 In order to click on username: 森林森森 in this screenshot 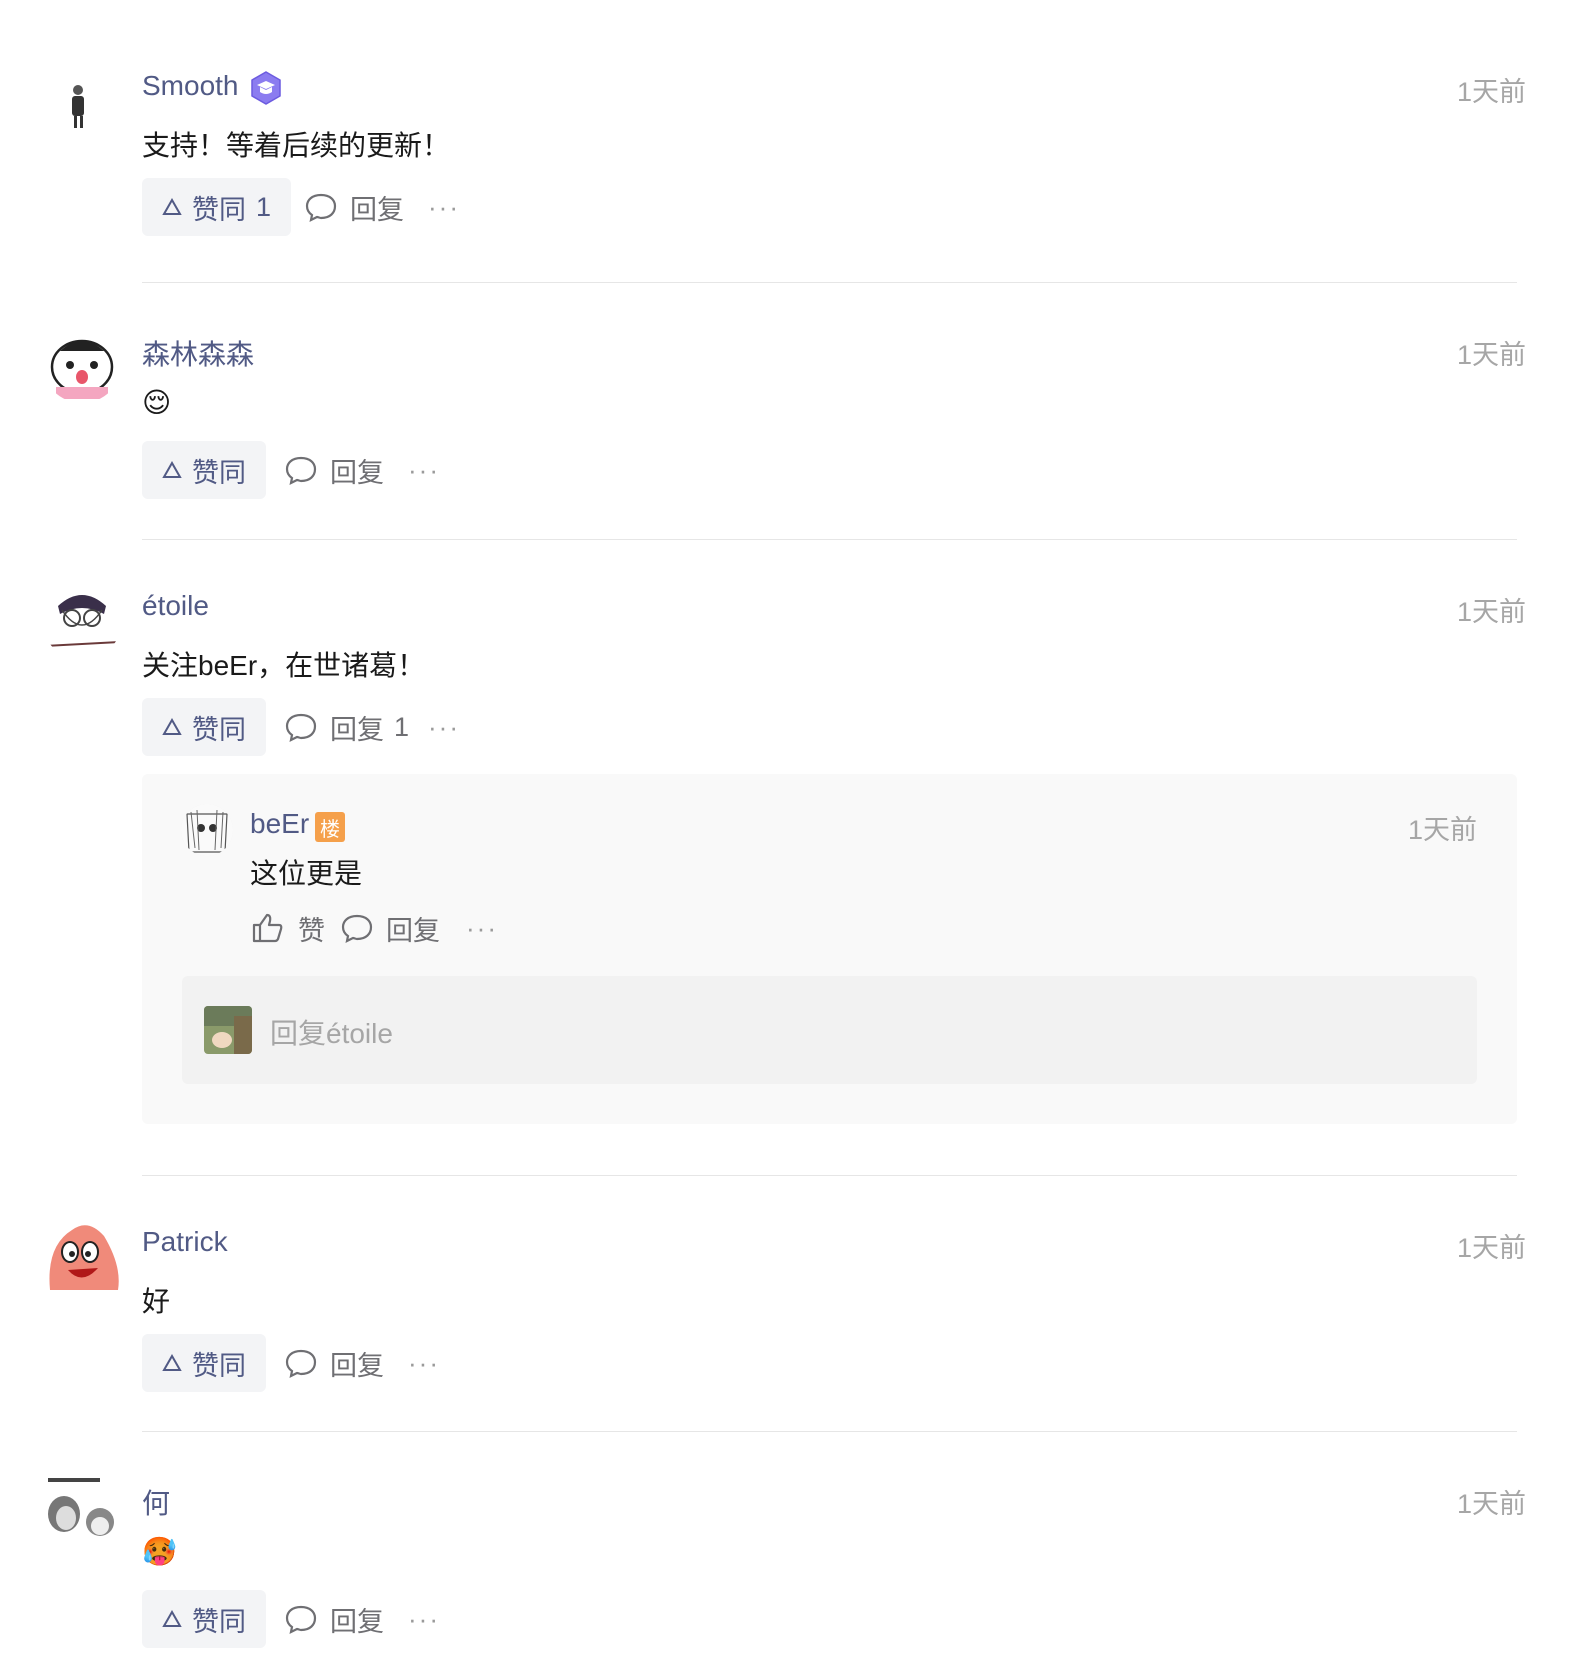, I will do `click(198, 353)`.